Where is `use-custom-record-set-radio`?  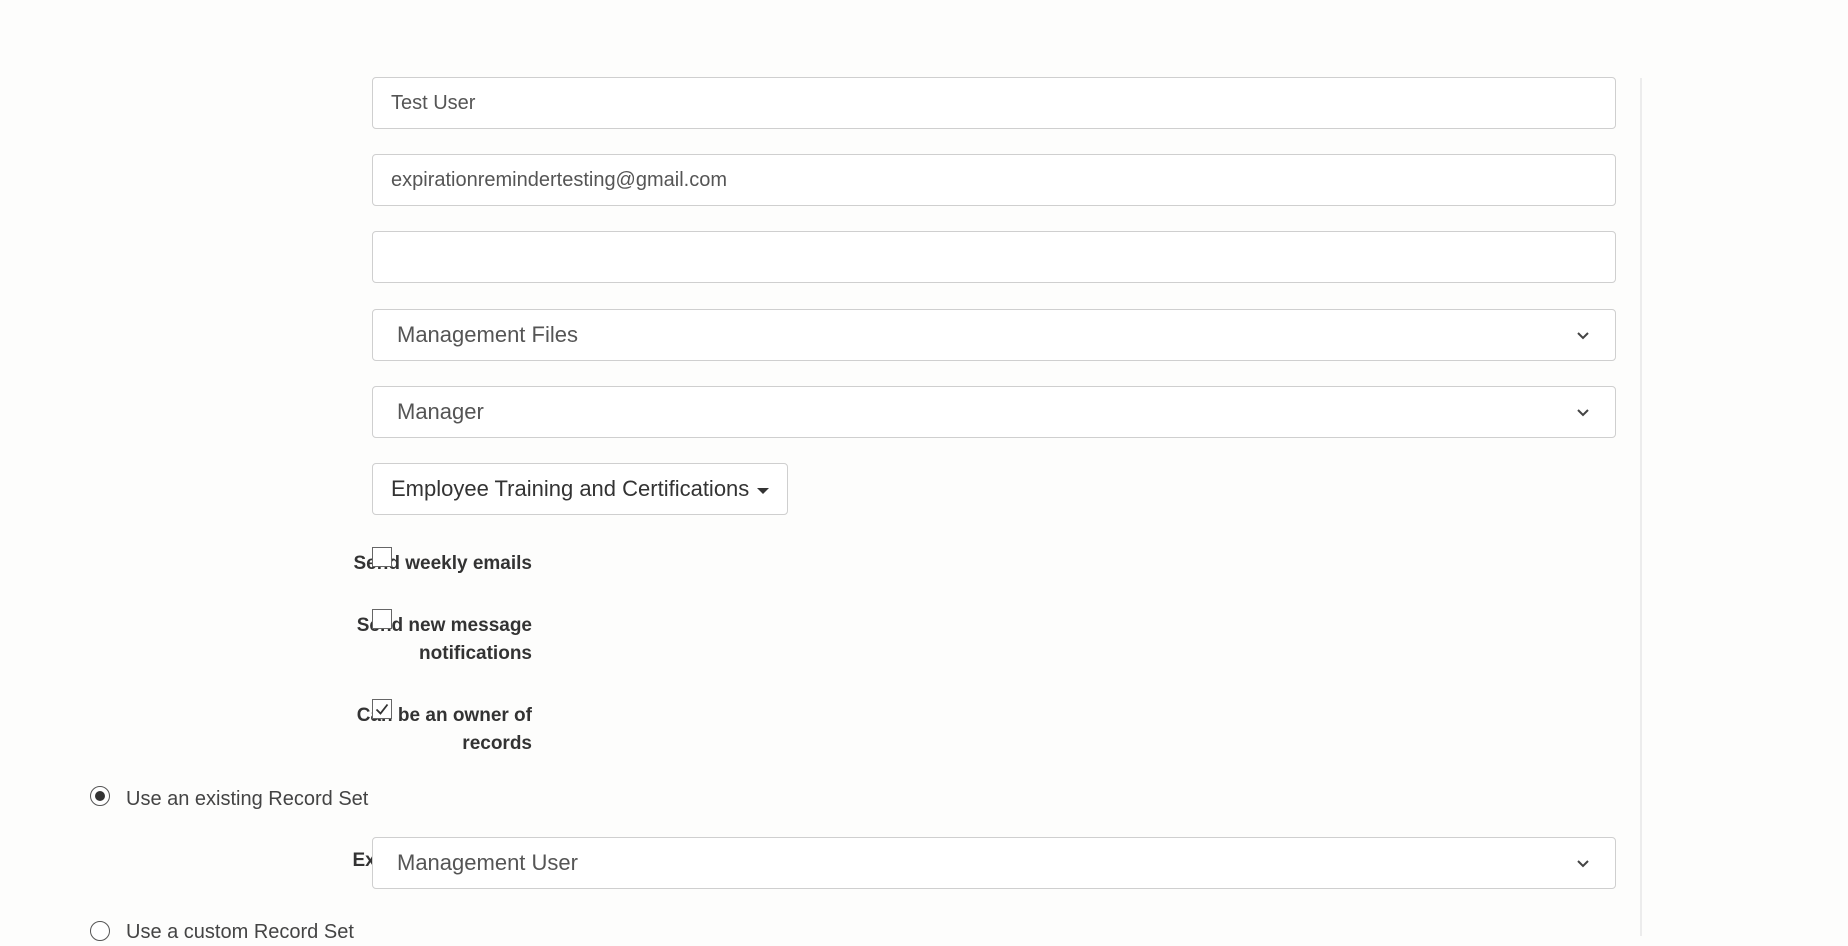 use-custom-record-set-radio is located at coordinates (100, 931).